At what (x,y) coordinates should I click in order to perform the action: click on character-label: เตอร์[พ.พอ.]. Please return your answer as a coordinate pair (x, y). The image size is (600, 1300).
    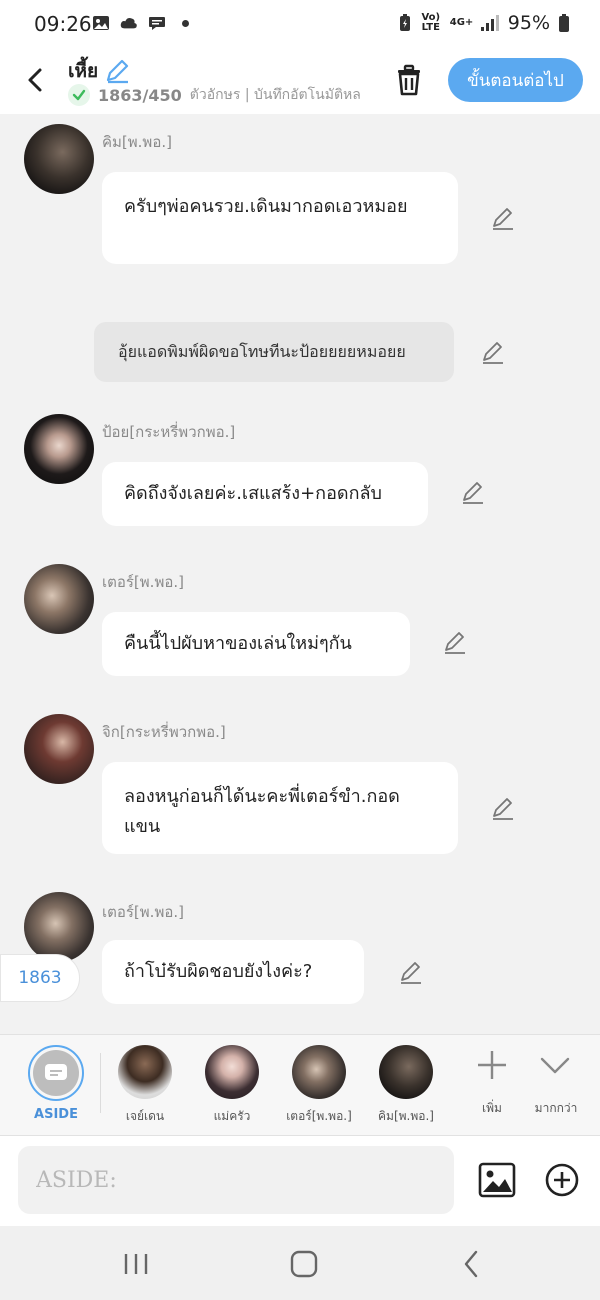
    Looking at the image, I should click on (319, 1116).